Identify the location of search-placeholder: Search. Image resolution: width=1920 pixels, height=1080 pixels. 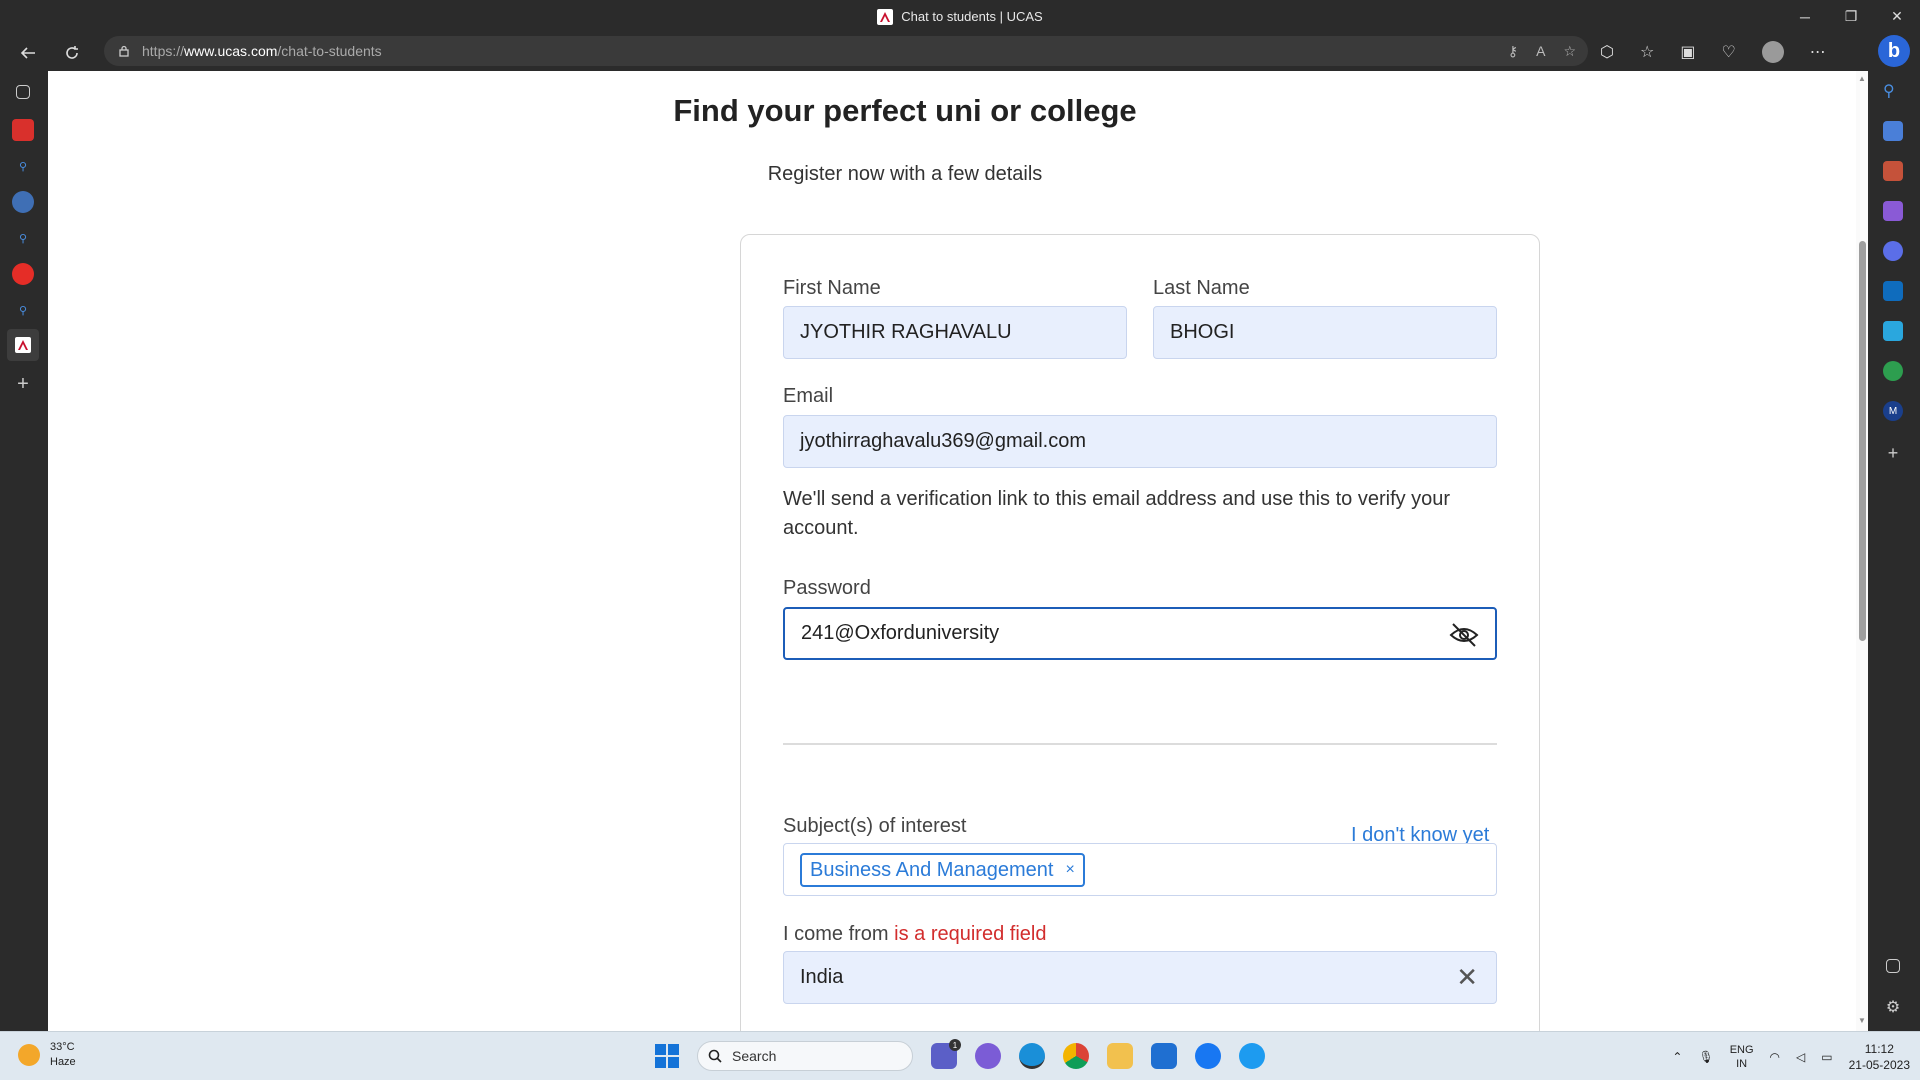
(754, 1056).